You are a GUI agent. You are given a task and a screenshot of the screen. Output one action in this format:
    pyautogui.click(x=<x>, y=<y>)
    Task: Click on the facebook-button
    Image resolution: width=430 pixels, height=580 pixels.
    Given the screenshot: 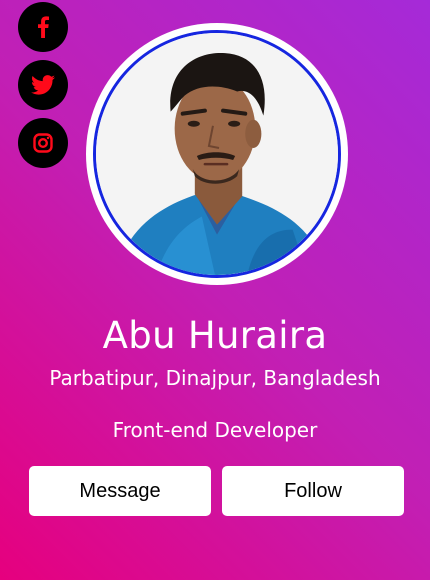 What is the action you would take?
    pyautogui.click(x=43, y=27)
    